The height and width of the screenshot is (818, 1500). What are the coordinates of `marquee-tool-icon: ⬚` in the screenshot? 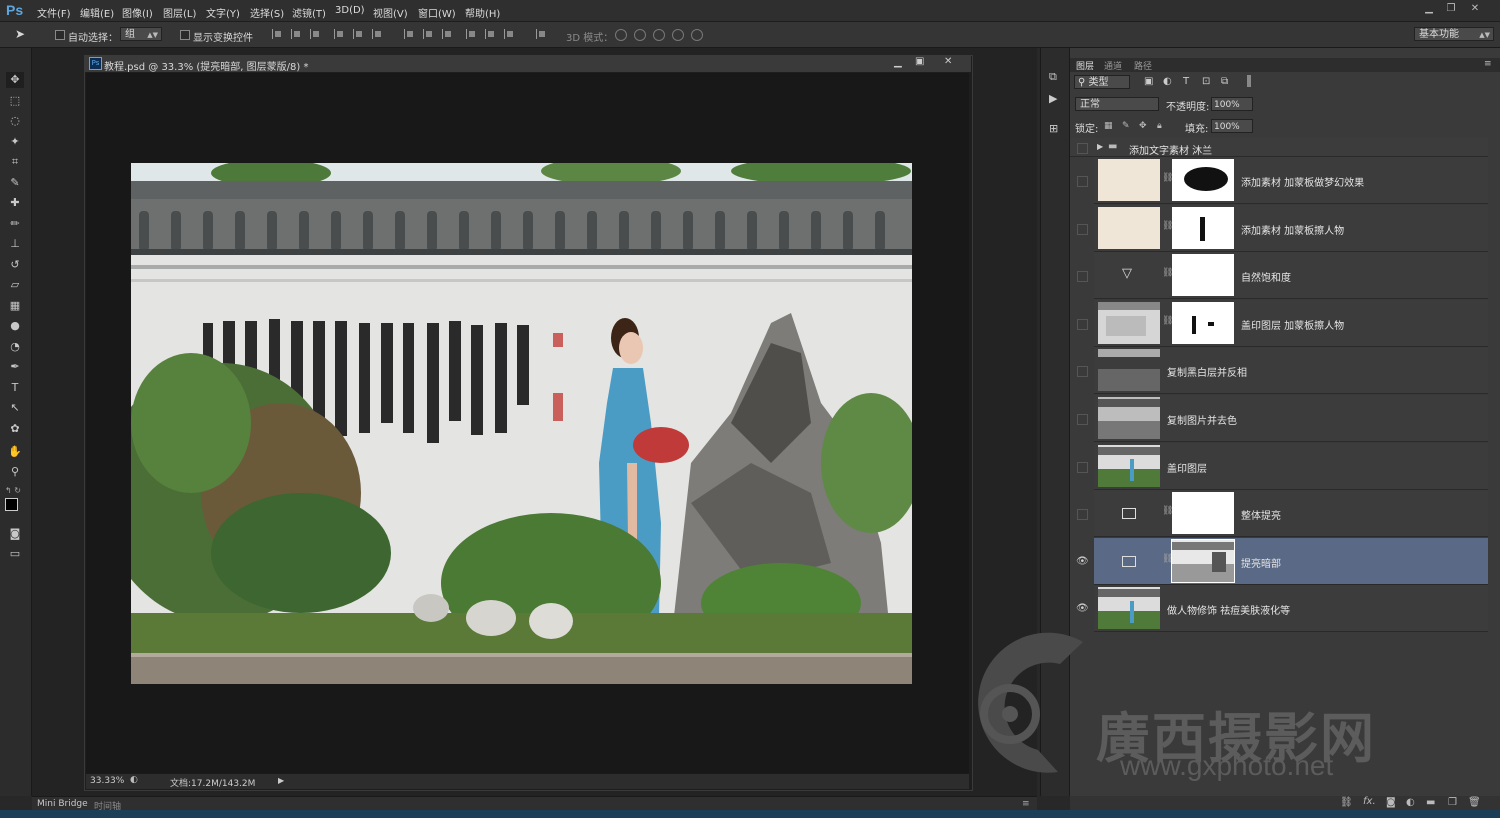 It's located at (15, 101).